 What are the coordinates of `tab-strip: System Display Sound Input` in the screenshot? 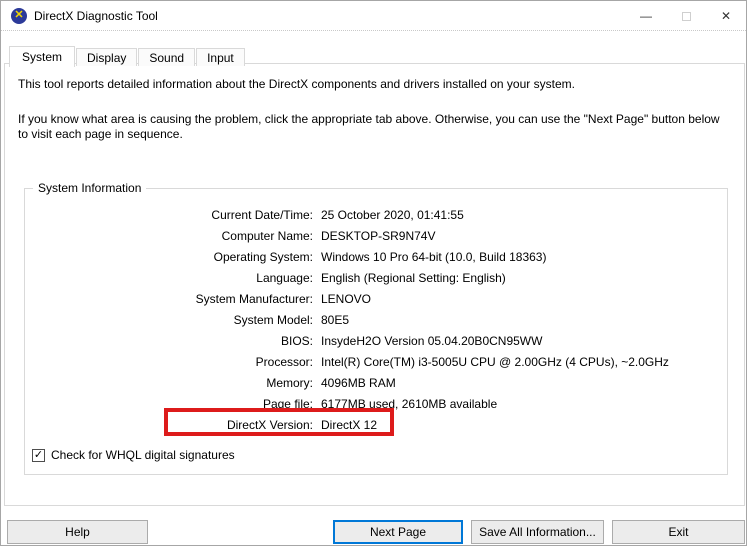 It's located at (127, 56).